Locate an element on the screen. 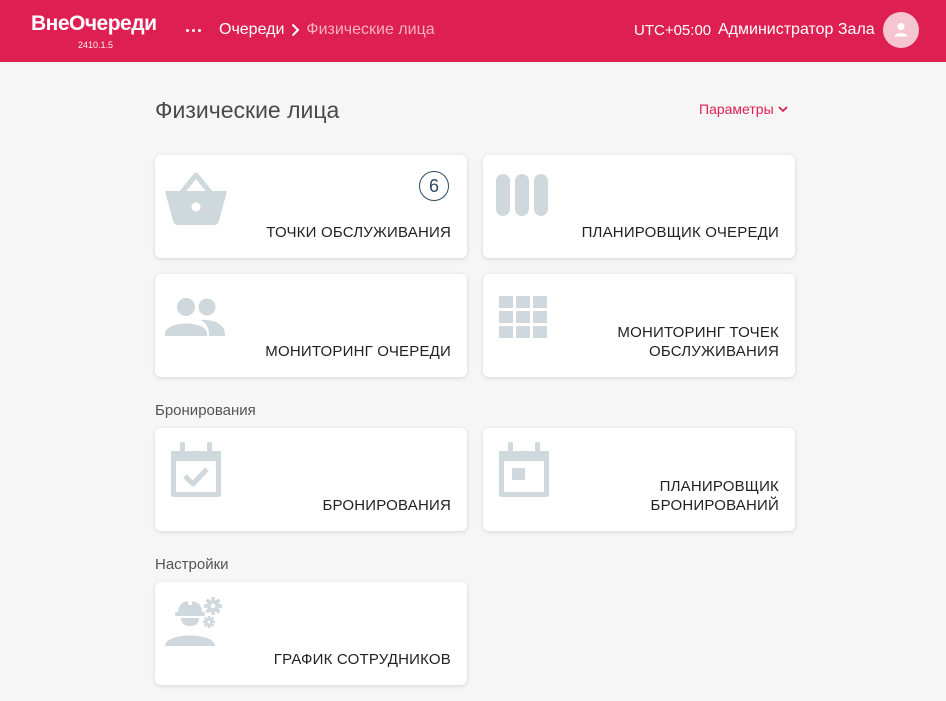 The height and width of the screenshot is (701, 946). more-icon is located at coordinates (194, 30).